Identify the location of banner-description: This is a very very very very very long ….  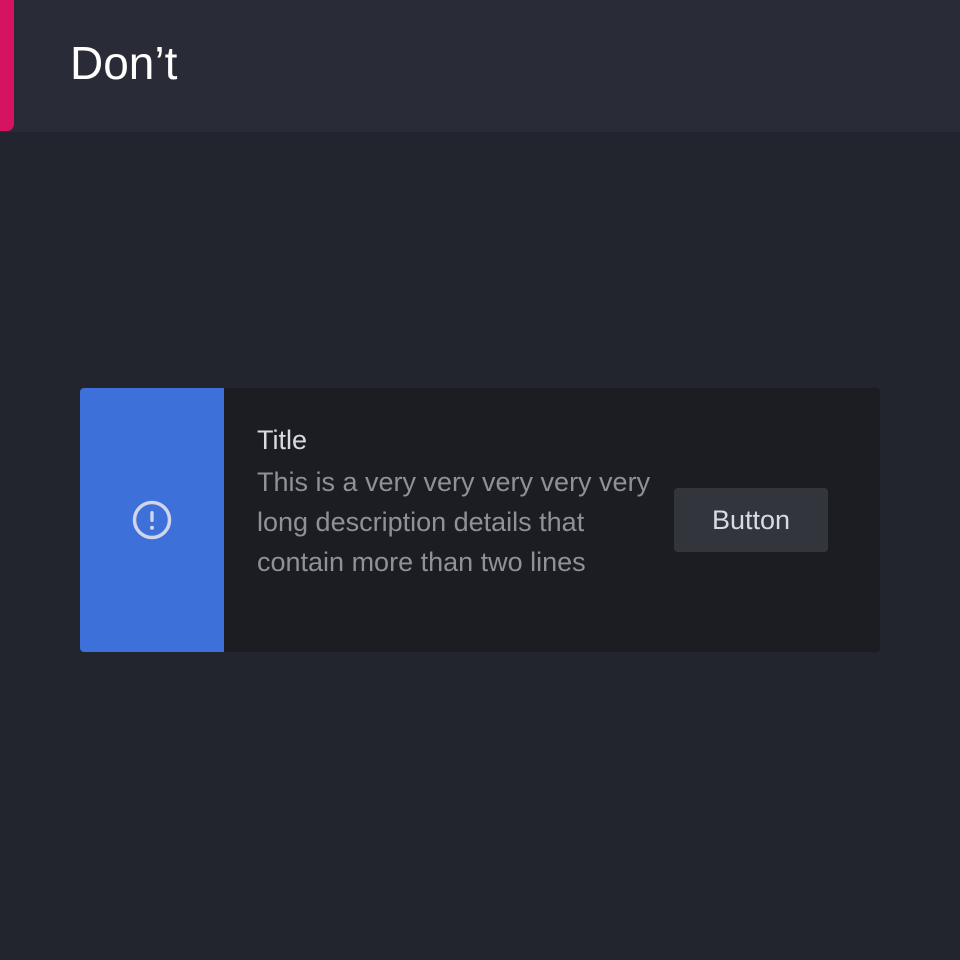
(454, 522).